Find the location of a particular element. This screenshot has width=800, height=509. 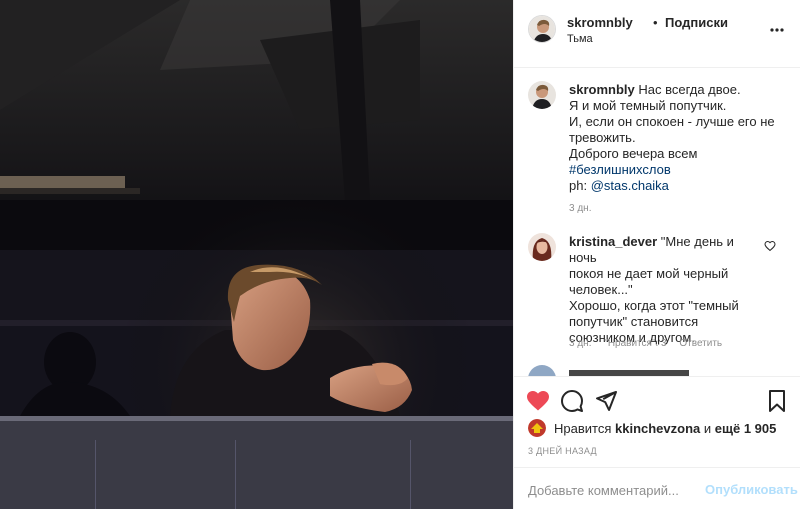

share-icon is located at coordinates (606, 401).